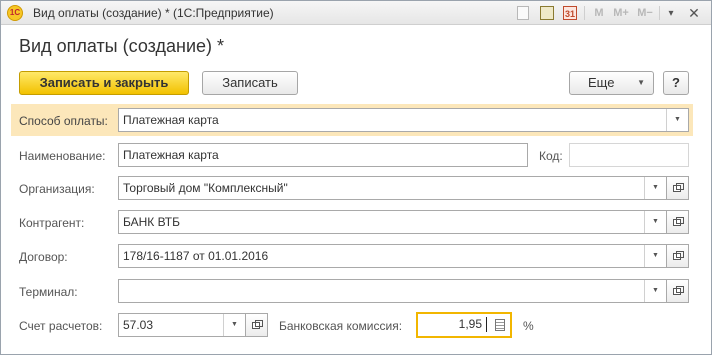 Image resolution: width=712 pixels, height=355 pixels. I want to click on open-terminal-icon, so click(678, 291).